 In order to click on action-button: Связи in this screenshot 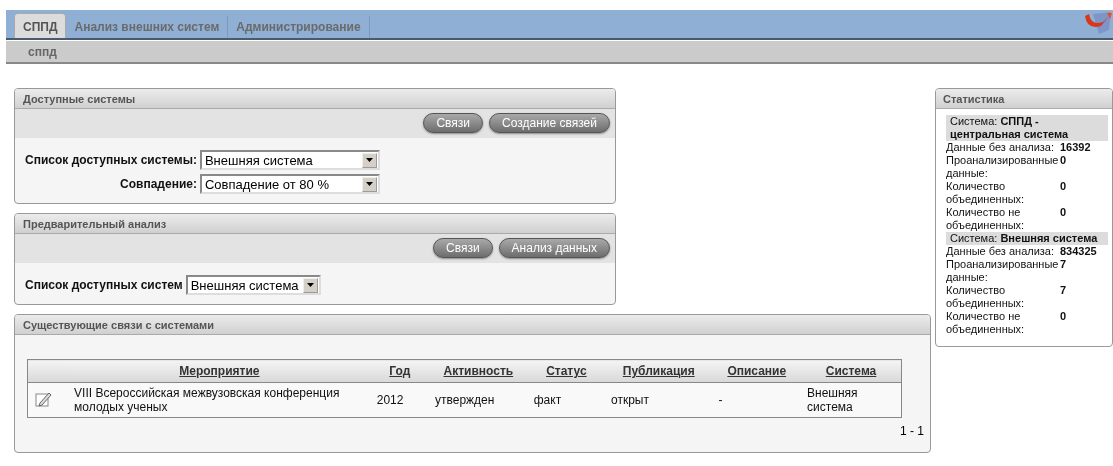, I will do `click(453, 123)`.